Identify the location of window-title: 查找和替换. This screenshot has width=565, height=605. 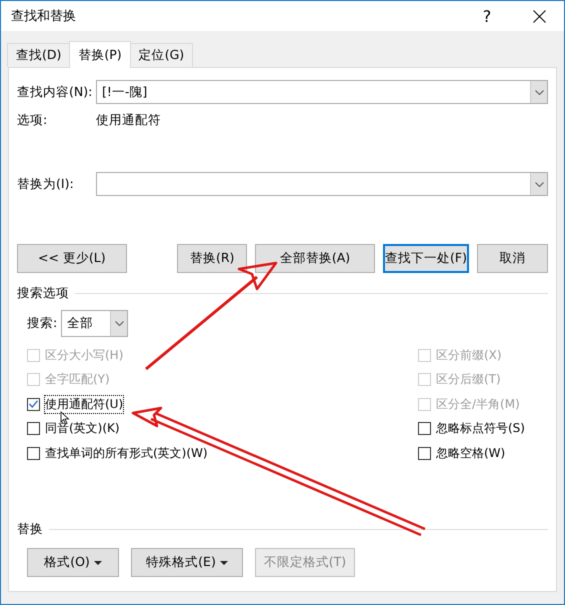
(44, 16).